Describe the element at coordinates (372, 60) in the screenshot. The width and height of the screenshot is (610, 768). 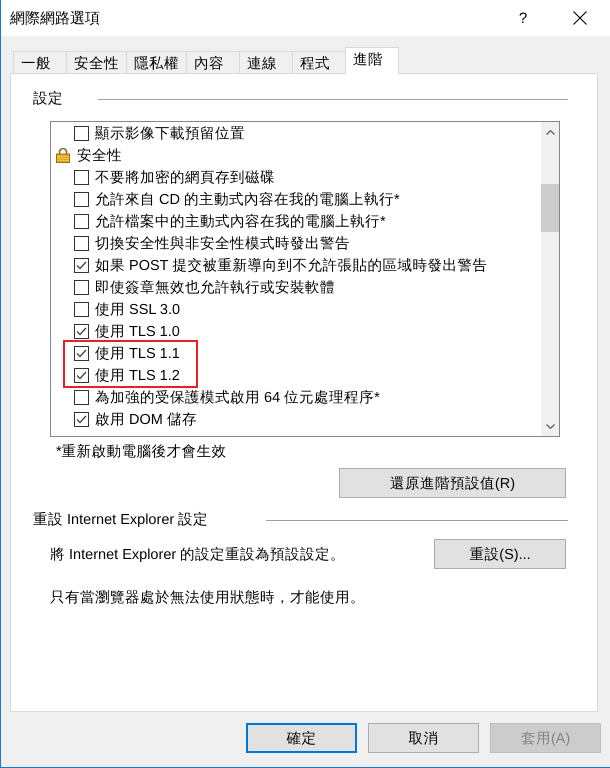
I see `tab: 進階` at that location.